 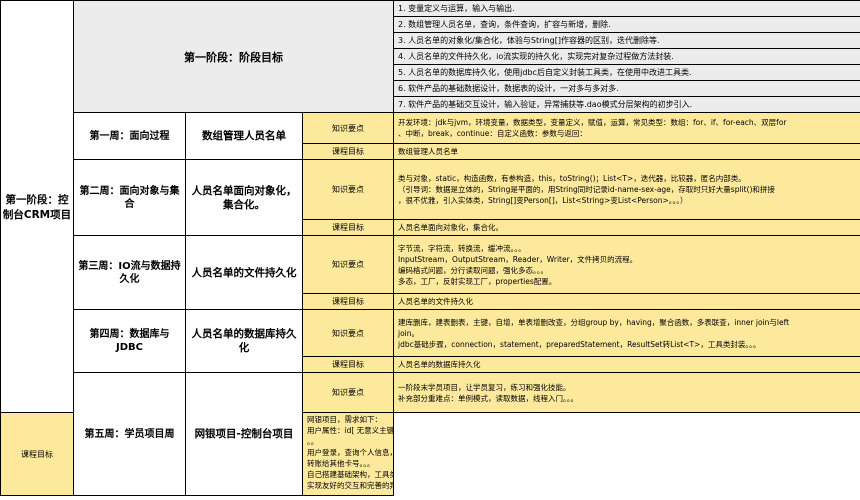 What do you see at coordinates (244, 272) in the screenshot?
I see `week-project: 人员名单的文件持久化` at bounding box center [244, 272].